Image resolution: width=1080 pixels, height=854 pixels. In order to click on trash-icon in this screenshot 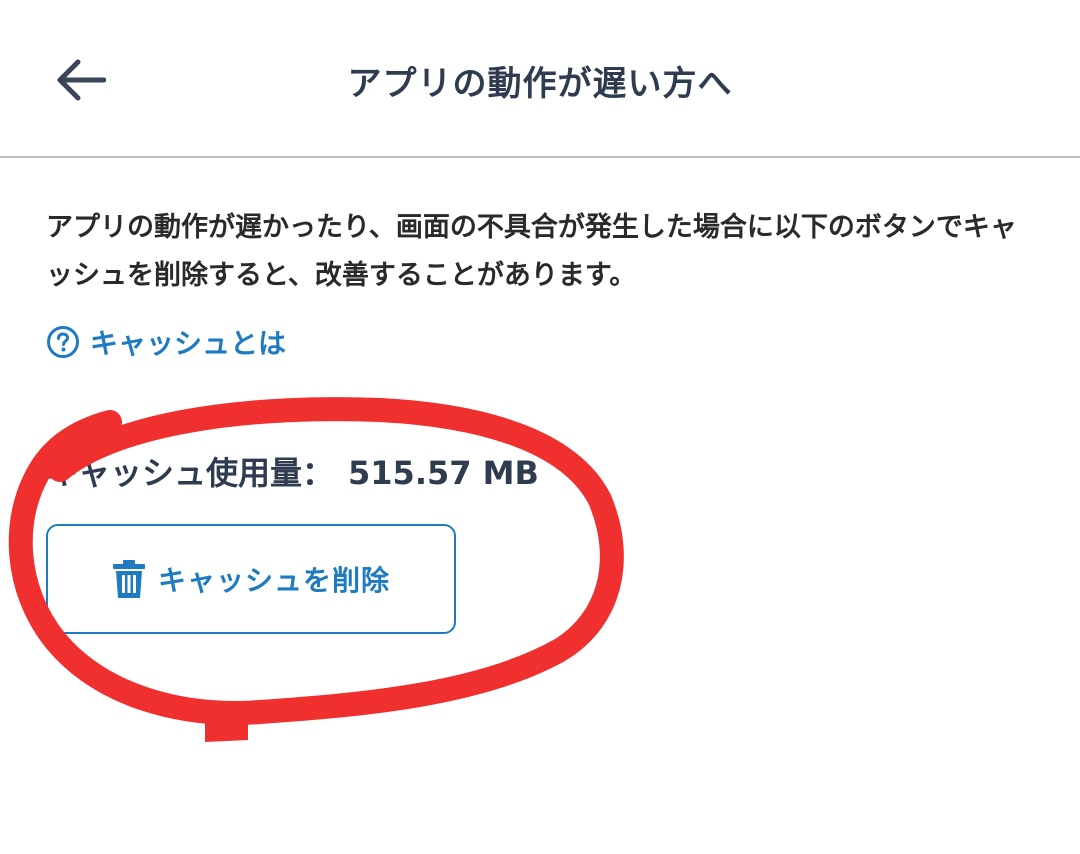, I will do `click(128, 579)`.